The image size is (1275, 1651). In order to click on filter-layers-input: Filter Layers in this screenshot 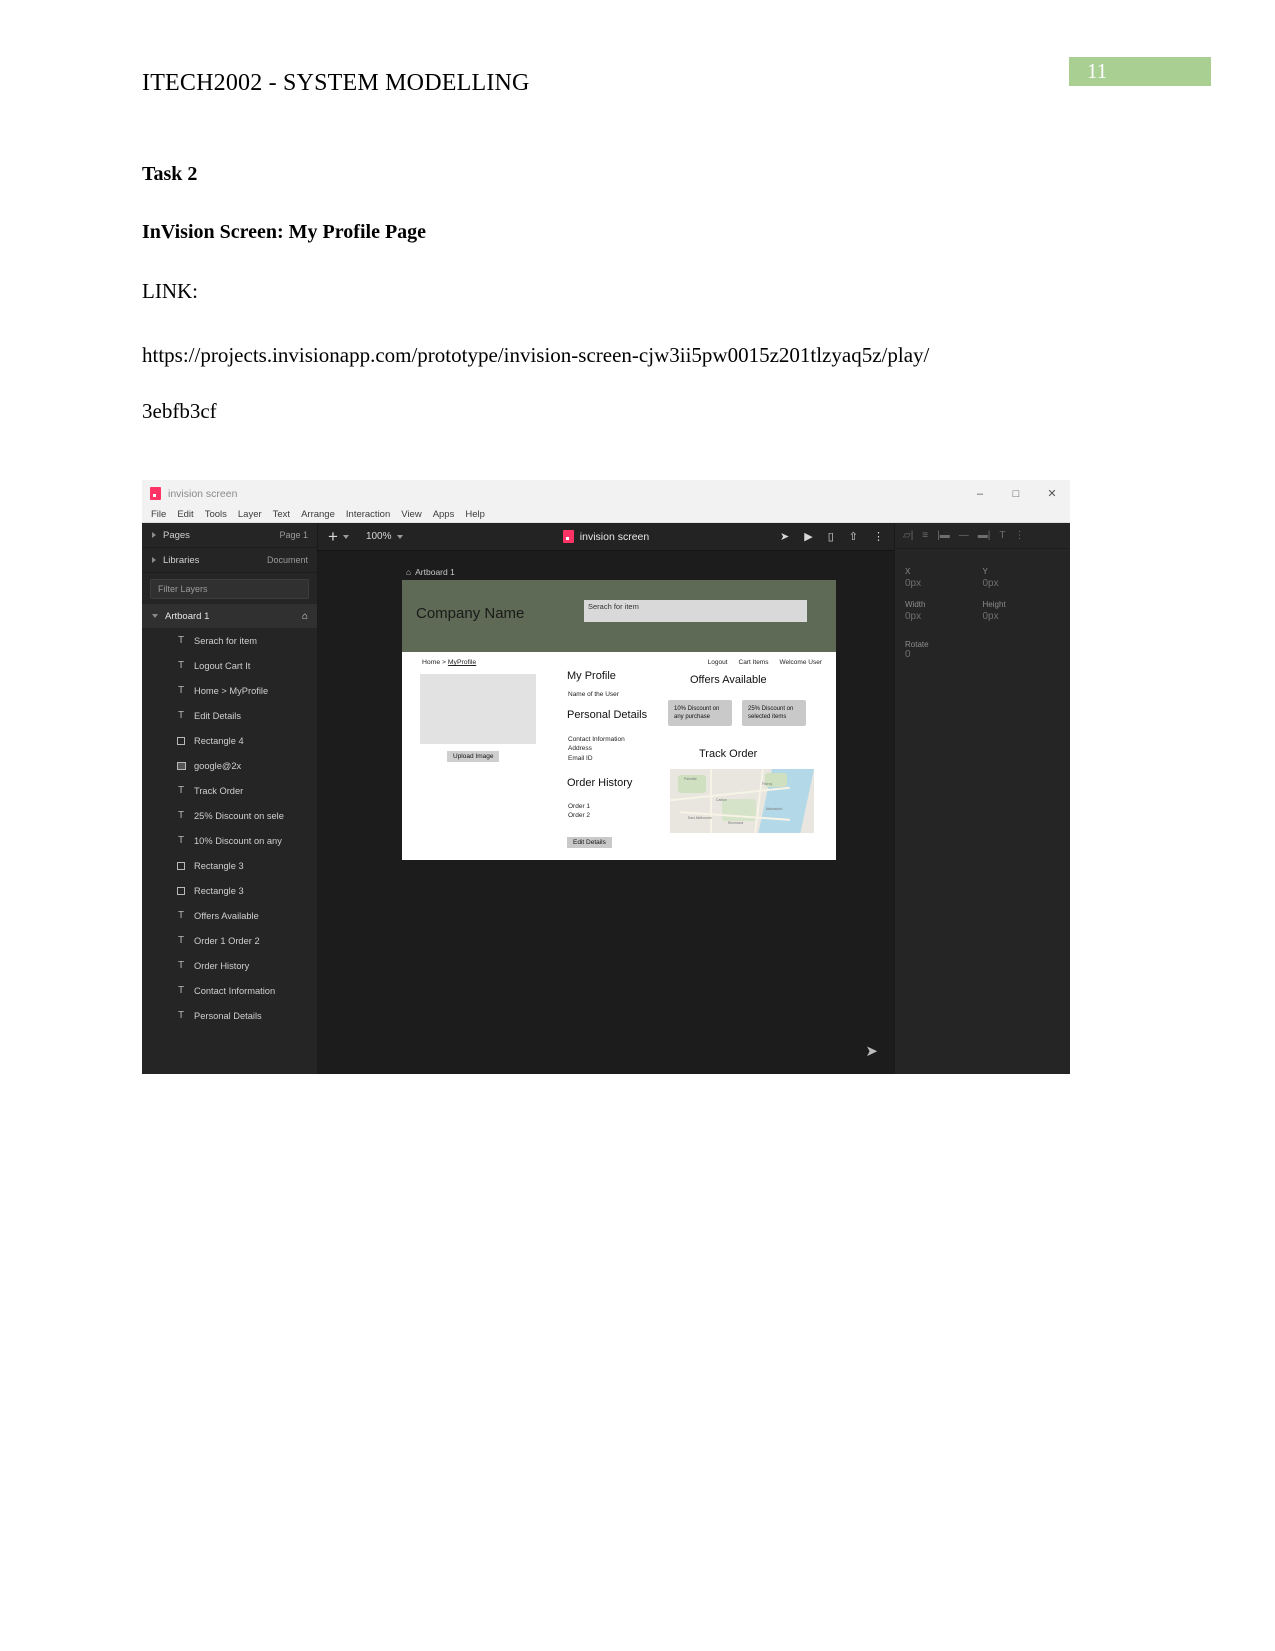, I will do `click(229, 589)`.